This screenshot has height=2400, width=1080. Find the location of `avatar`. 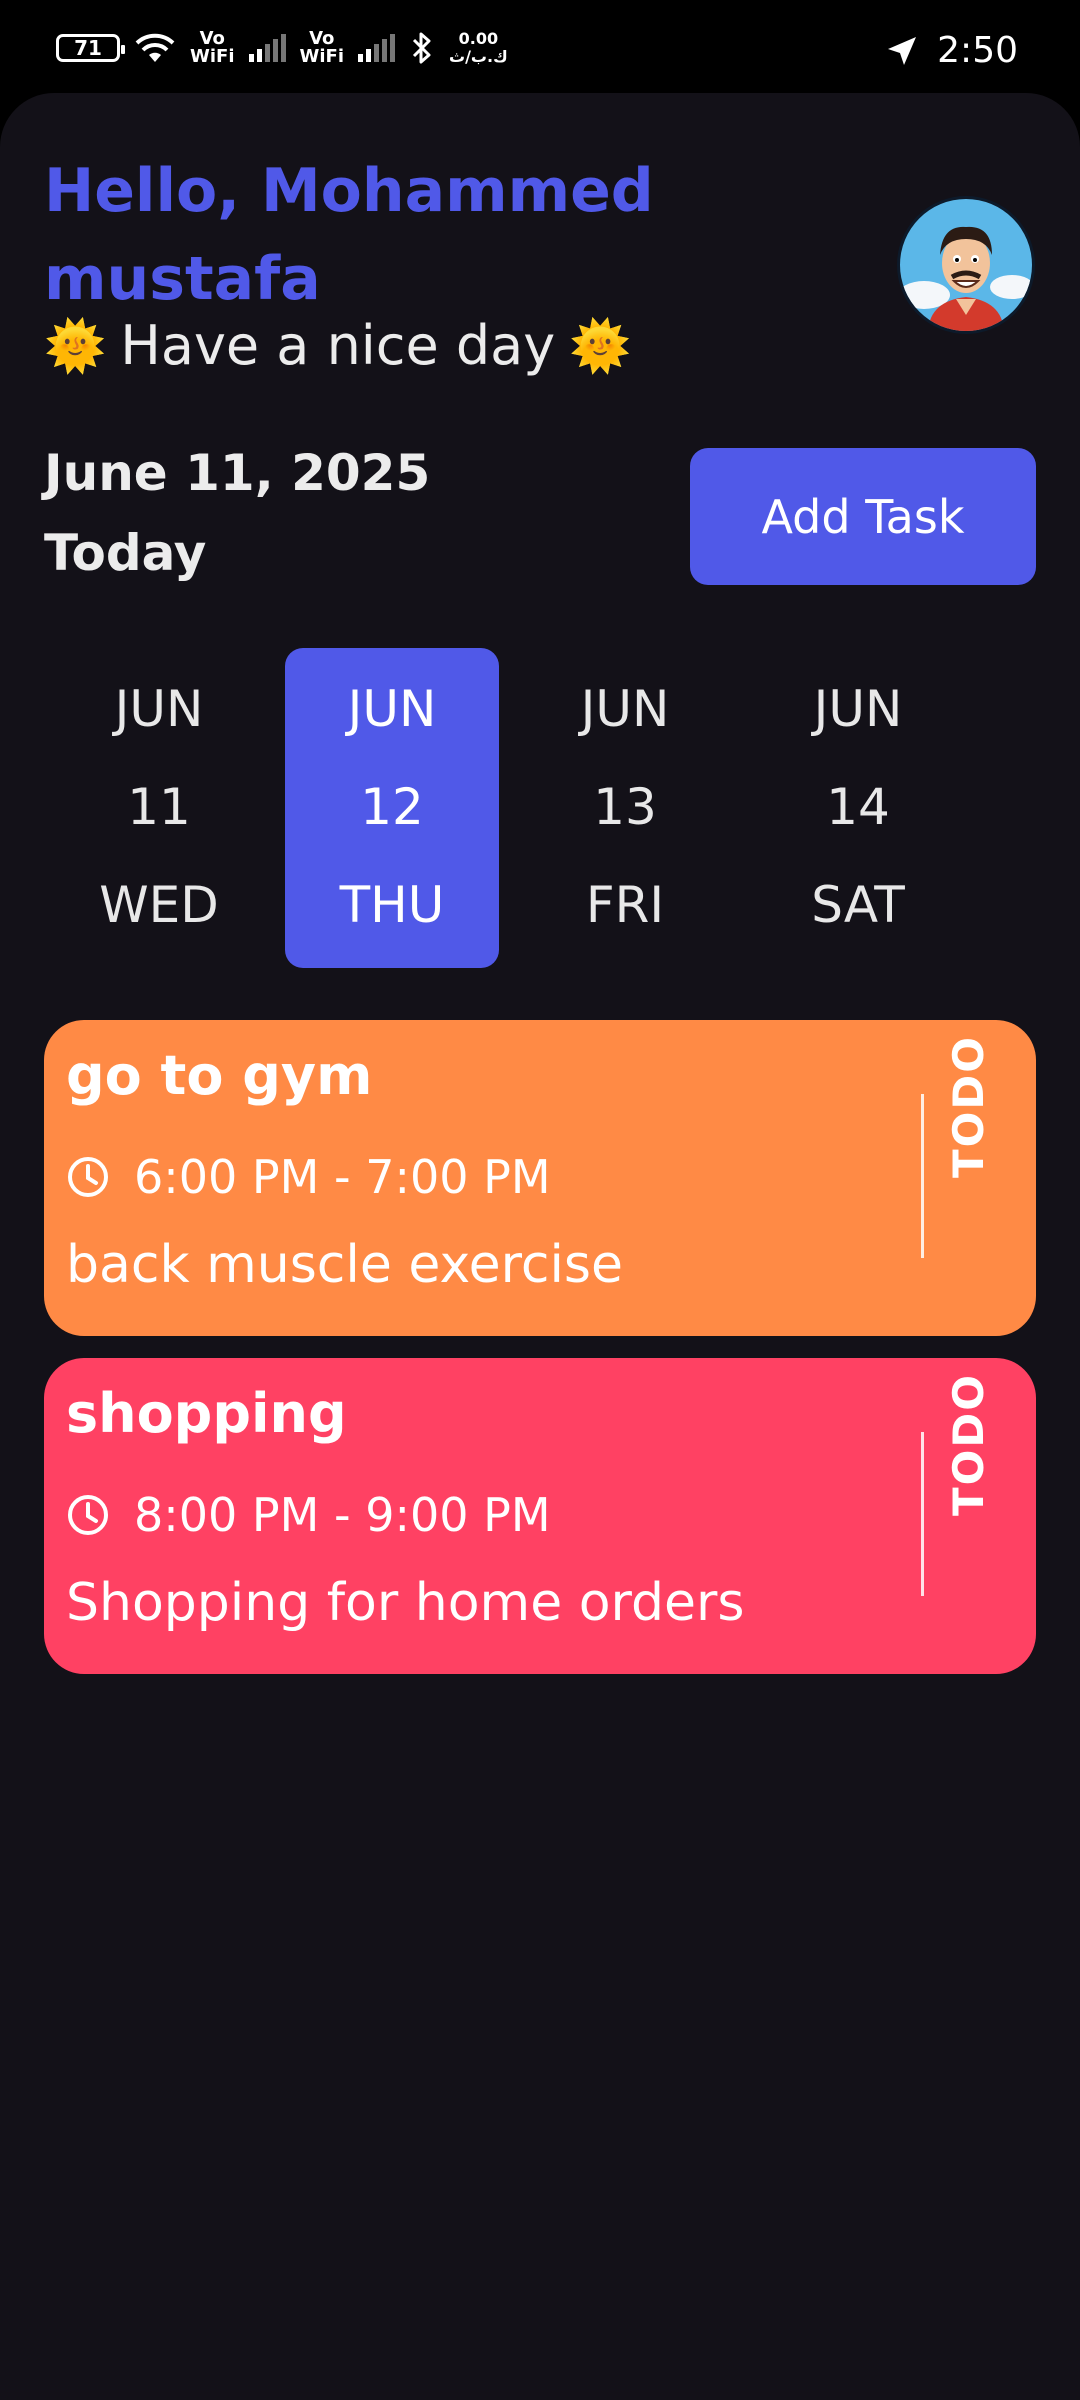

avatar is located at coordinates (966, 265).